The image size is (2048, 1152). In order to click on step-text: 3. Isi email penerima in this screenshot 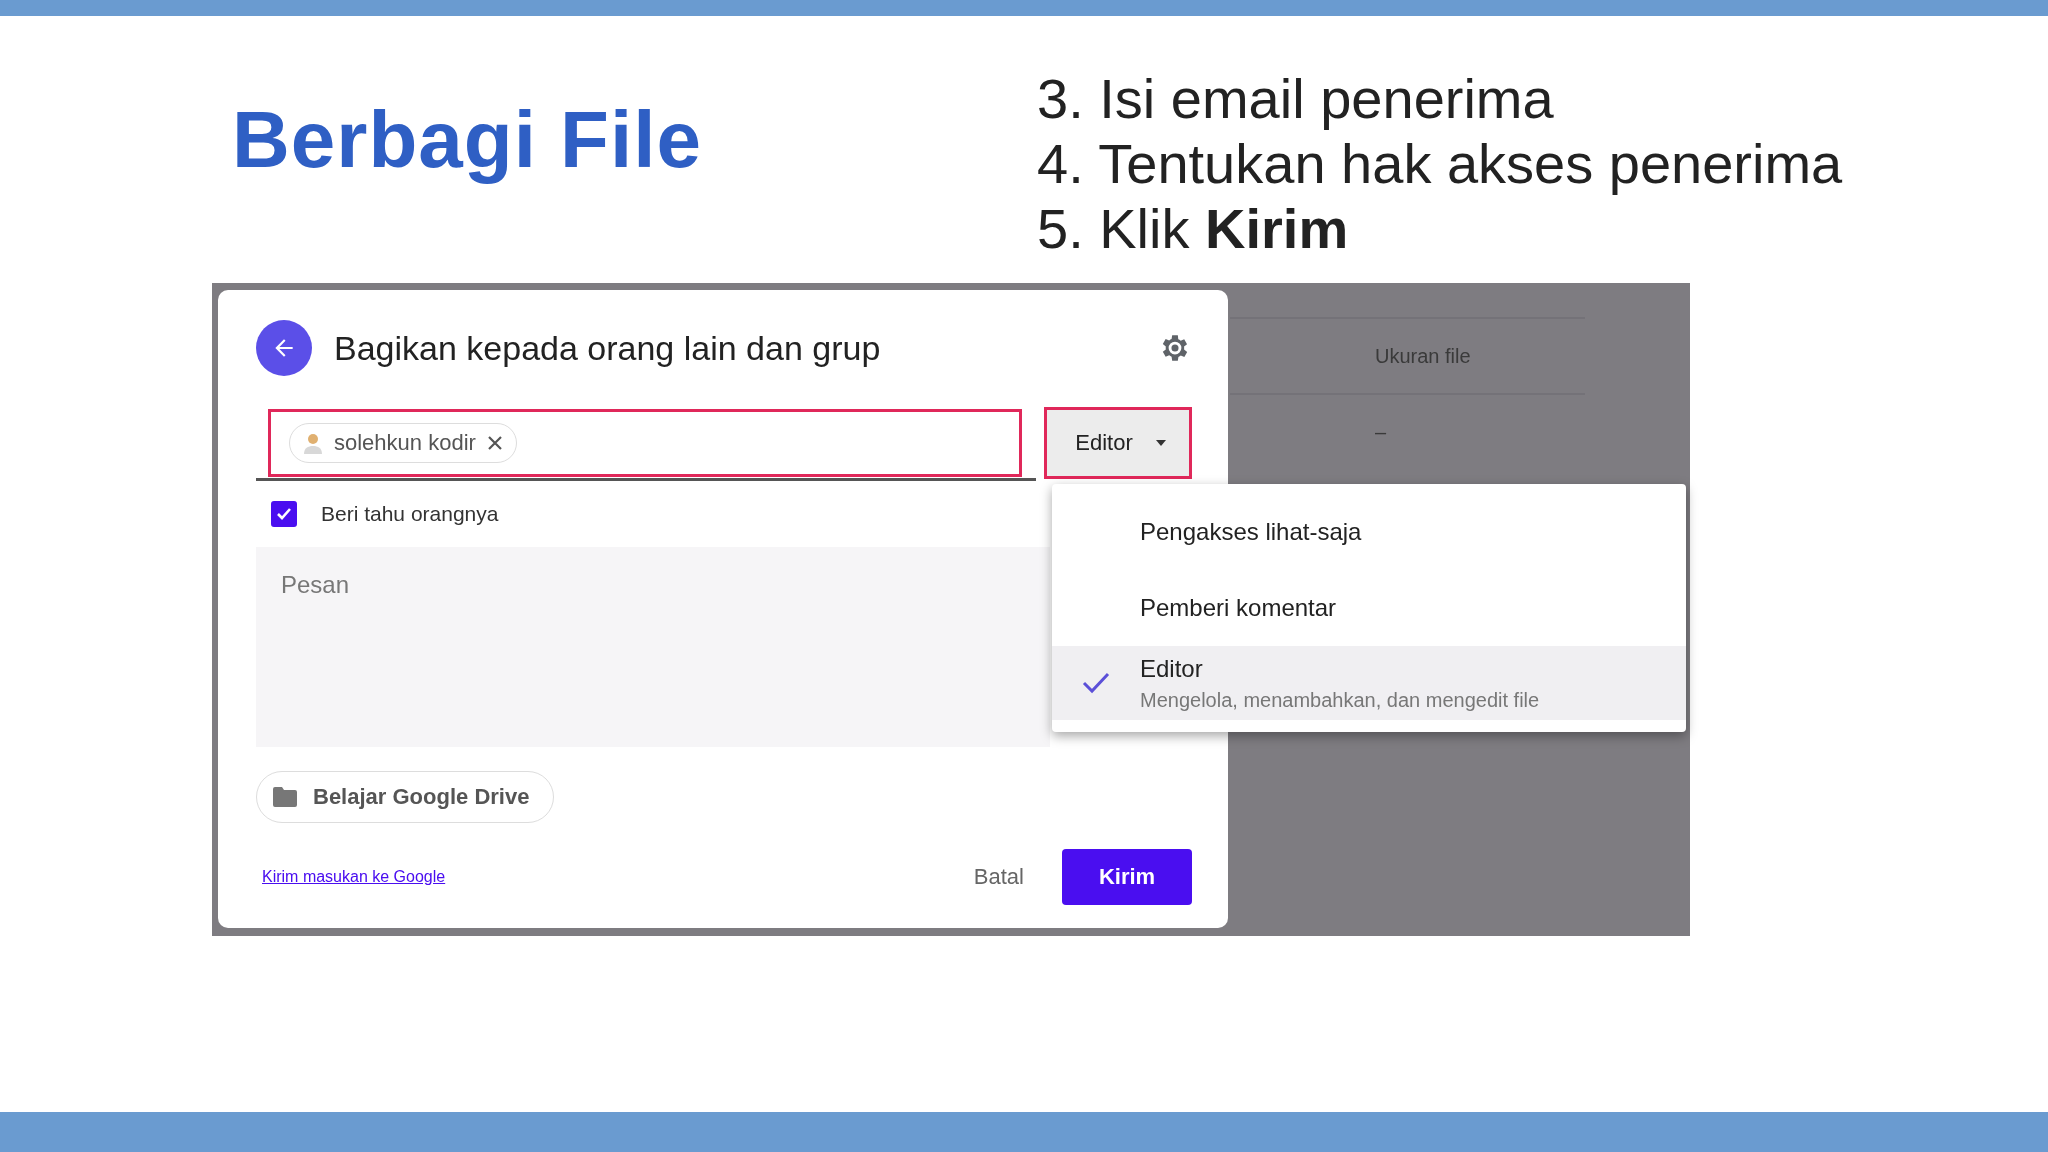, I will do `click(1296, 98)`.